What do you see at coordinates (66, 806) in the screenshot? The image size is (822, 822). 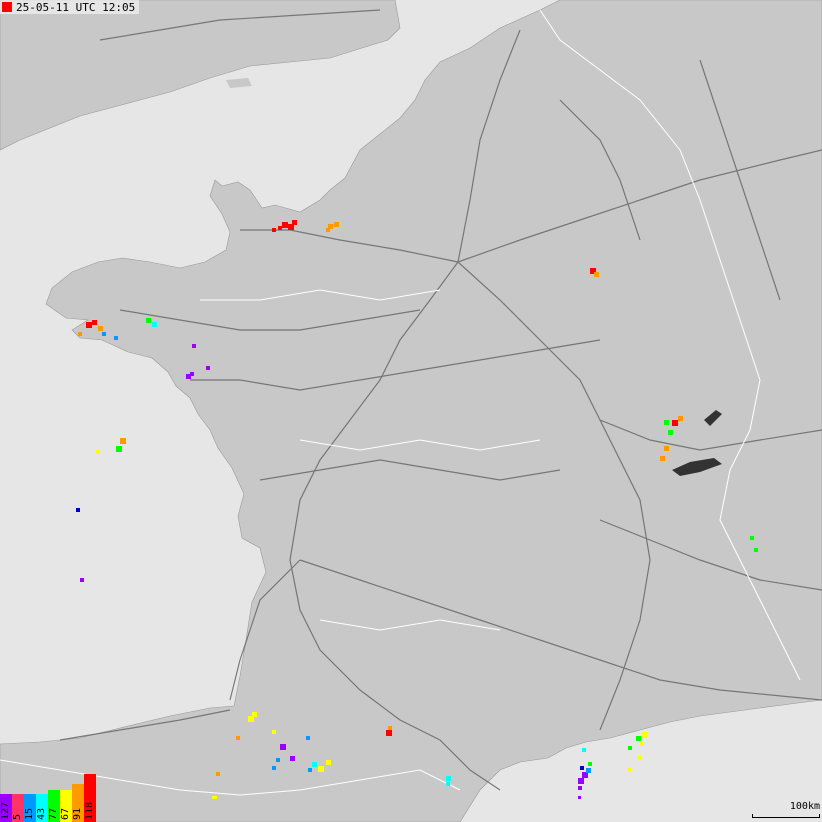 I see `legend-bar: 67` at bounding box center [66, 806].